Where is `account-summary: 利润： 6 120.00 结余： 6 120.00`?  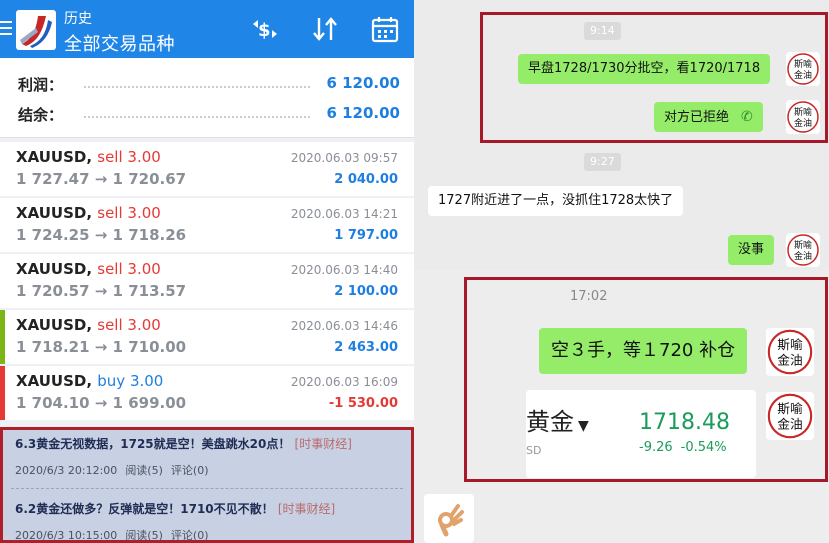
account-summary: 利润： 6 120.00 结余： 6 120.00 is located at coordinates (207, 98).